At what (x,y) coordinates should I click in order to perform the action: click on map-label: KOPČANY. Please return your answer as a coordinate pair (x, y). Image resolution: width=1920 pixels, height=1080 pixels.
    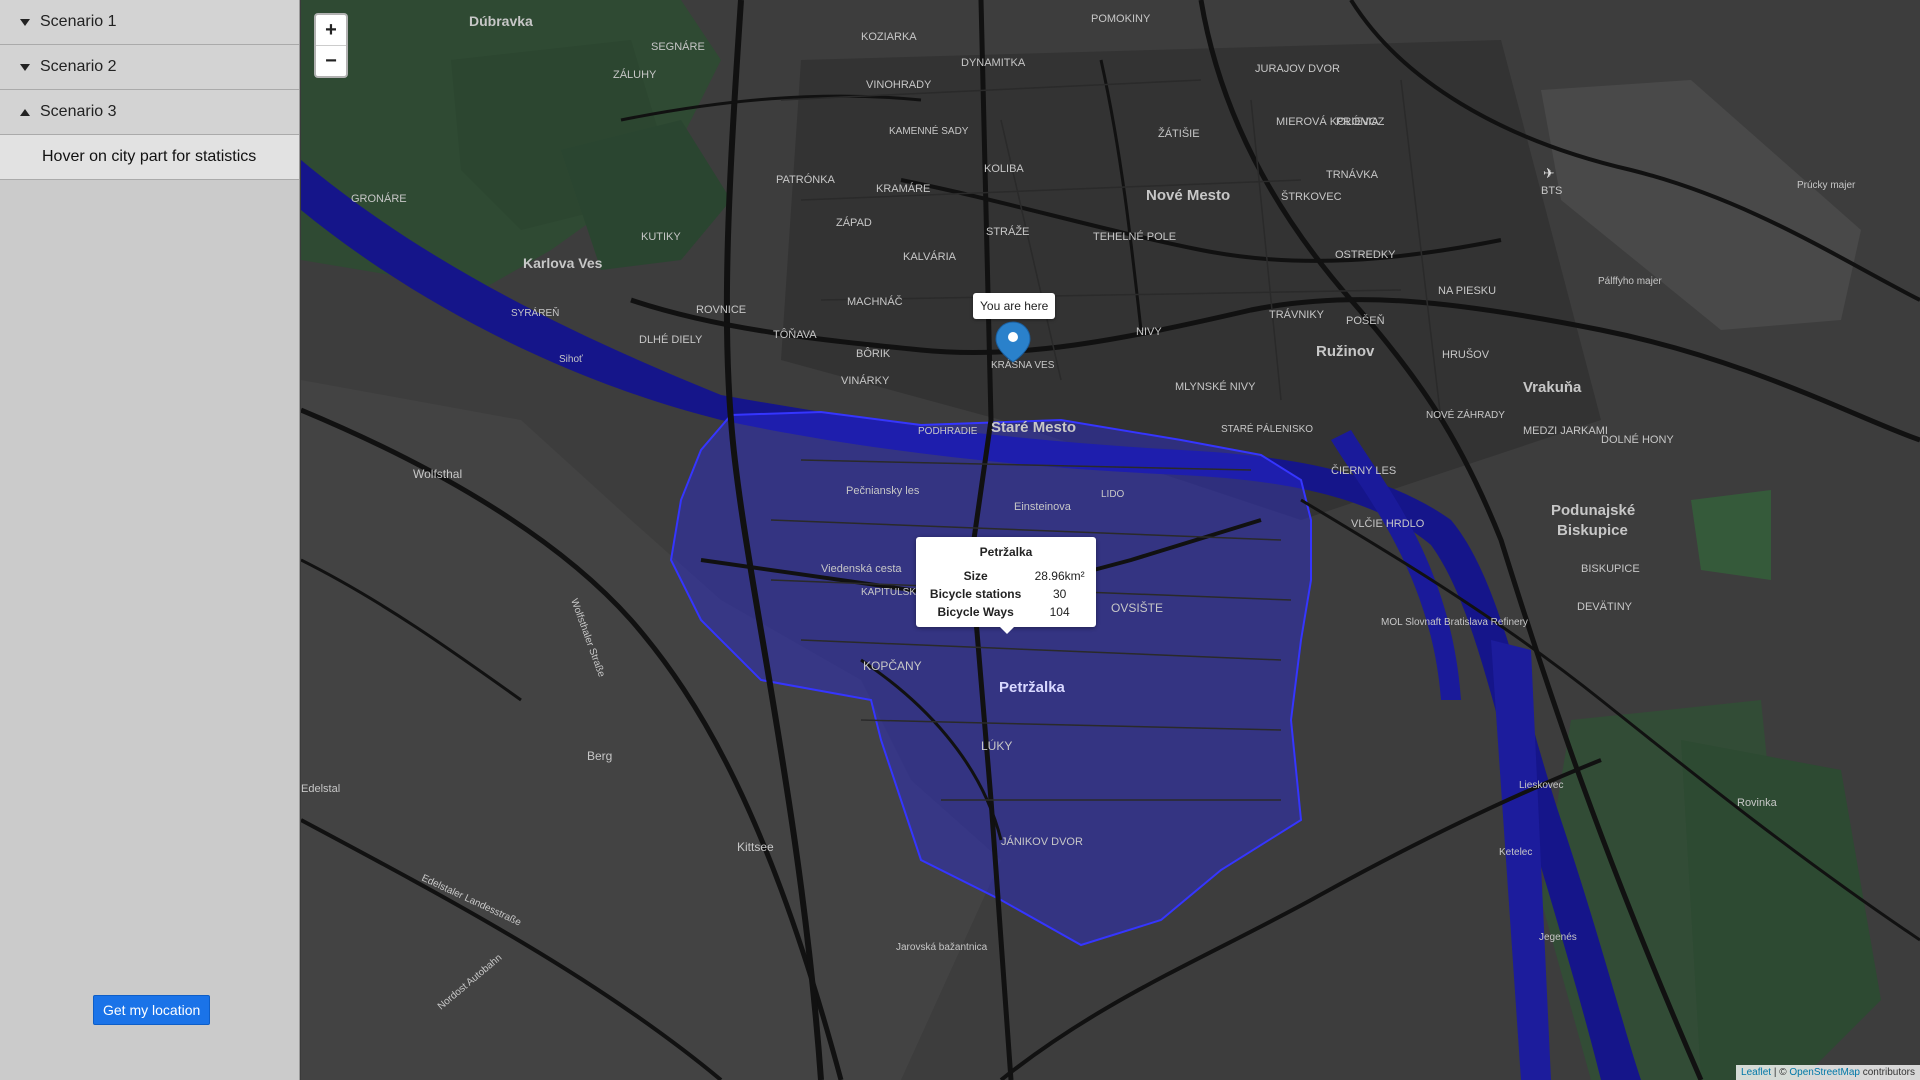
    Looking at the image, I should click on (892, 665).